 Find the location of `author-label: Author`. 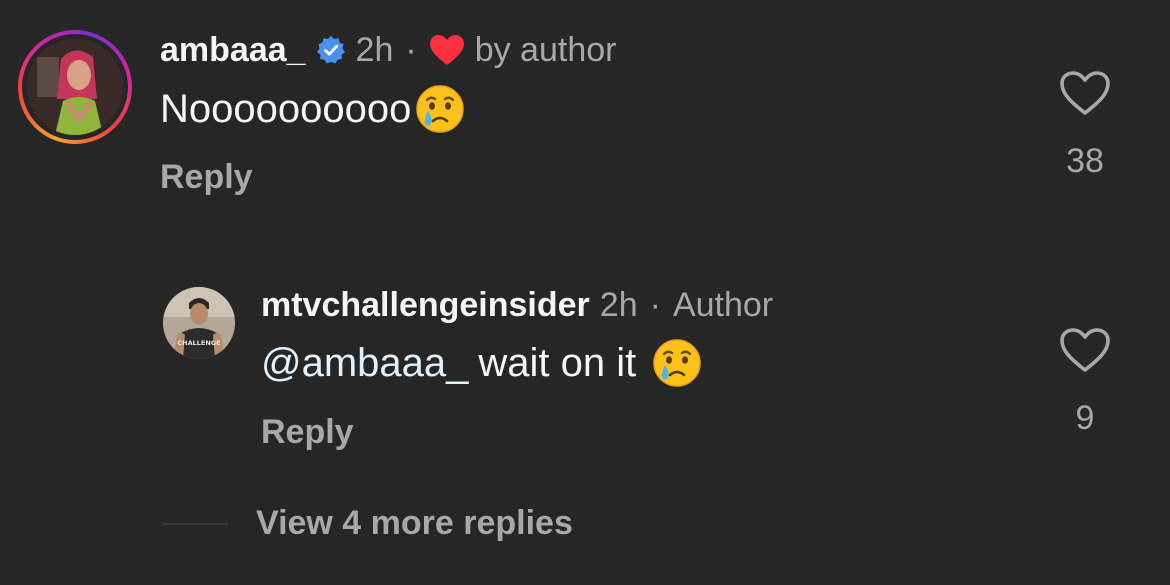

author-label: Author is located at coordinates (723, 304).